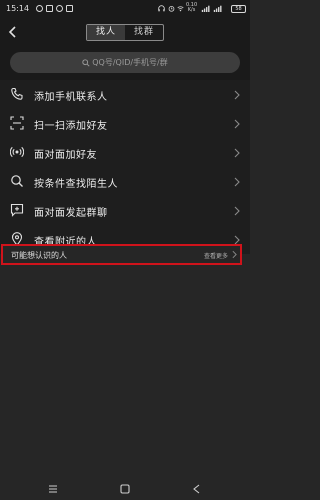 The image size is (320, 500). I want to click on app-badge-icon, so click(39, 8).